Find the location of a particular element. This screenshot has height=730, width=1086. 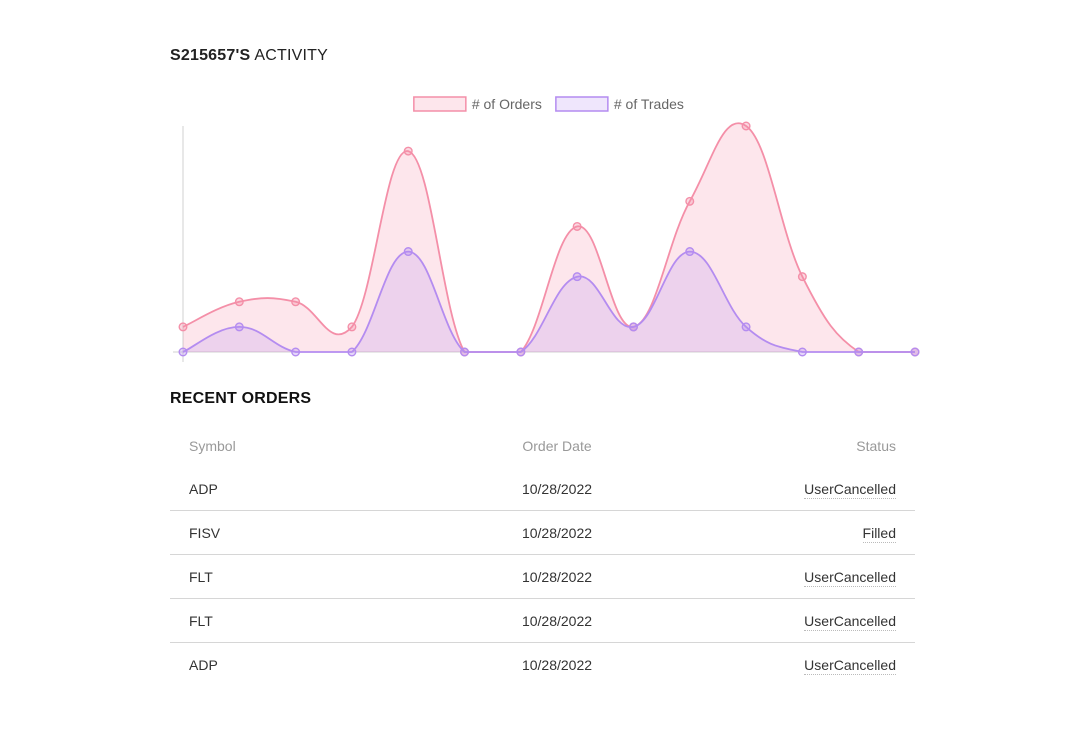

column-header-symbol: Symbol is located at coordinates (212, 446).